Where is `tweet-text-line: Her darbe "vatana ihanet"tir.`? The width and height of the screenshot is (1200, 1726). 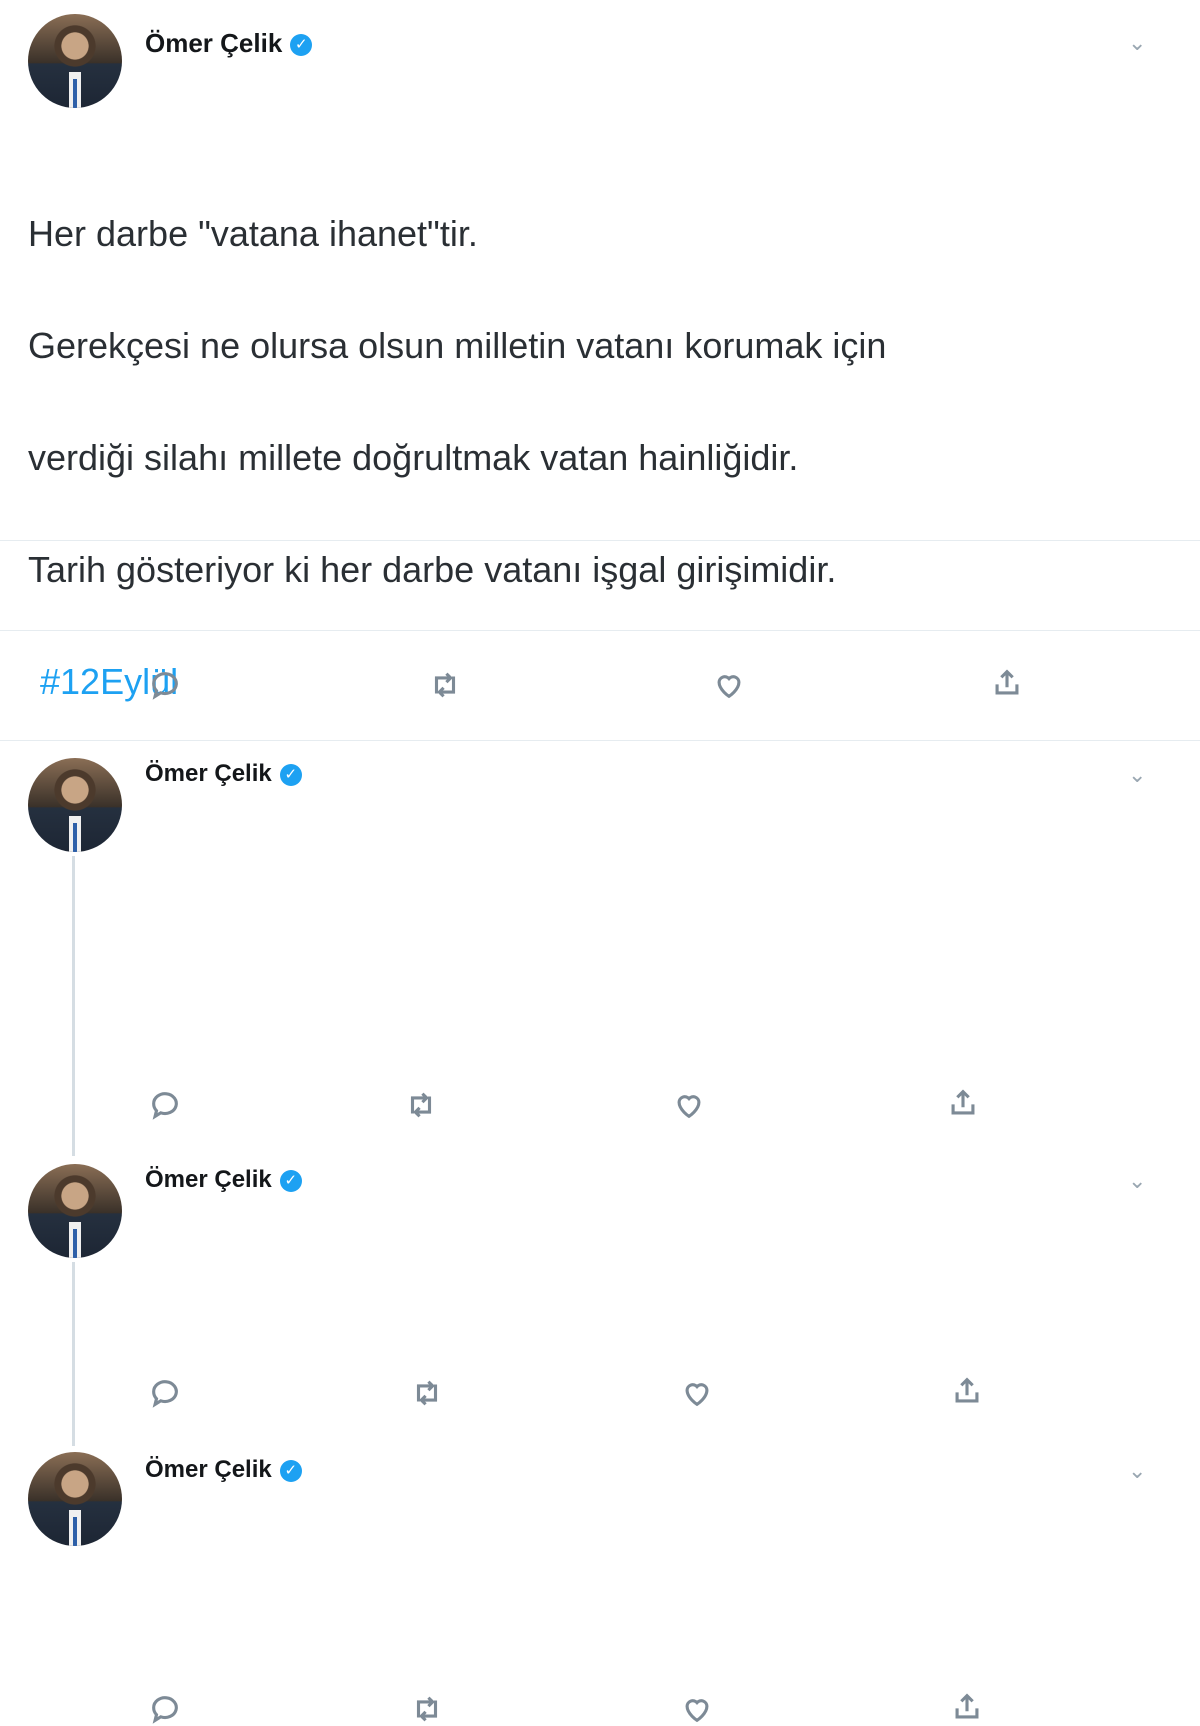 tweet-text-line: Her darbe "vatana ihanet"tir. is located at coordinates (253, 233).